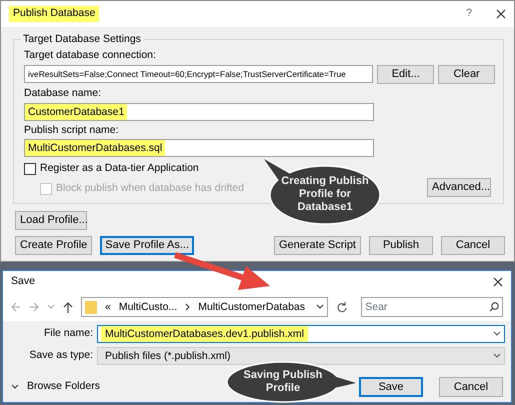 This screenshot has height=405, width=515. What do you see at coordinates (108, 307) in the screenshot?
I see `breadcrumb-overflow: «` at bounding box center [108, 307].